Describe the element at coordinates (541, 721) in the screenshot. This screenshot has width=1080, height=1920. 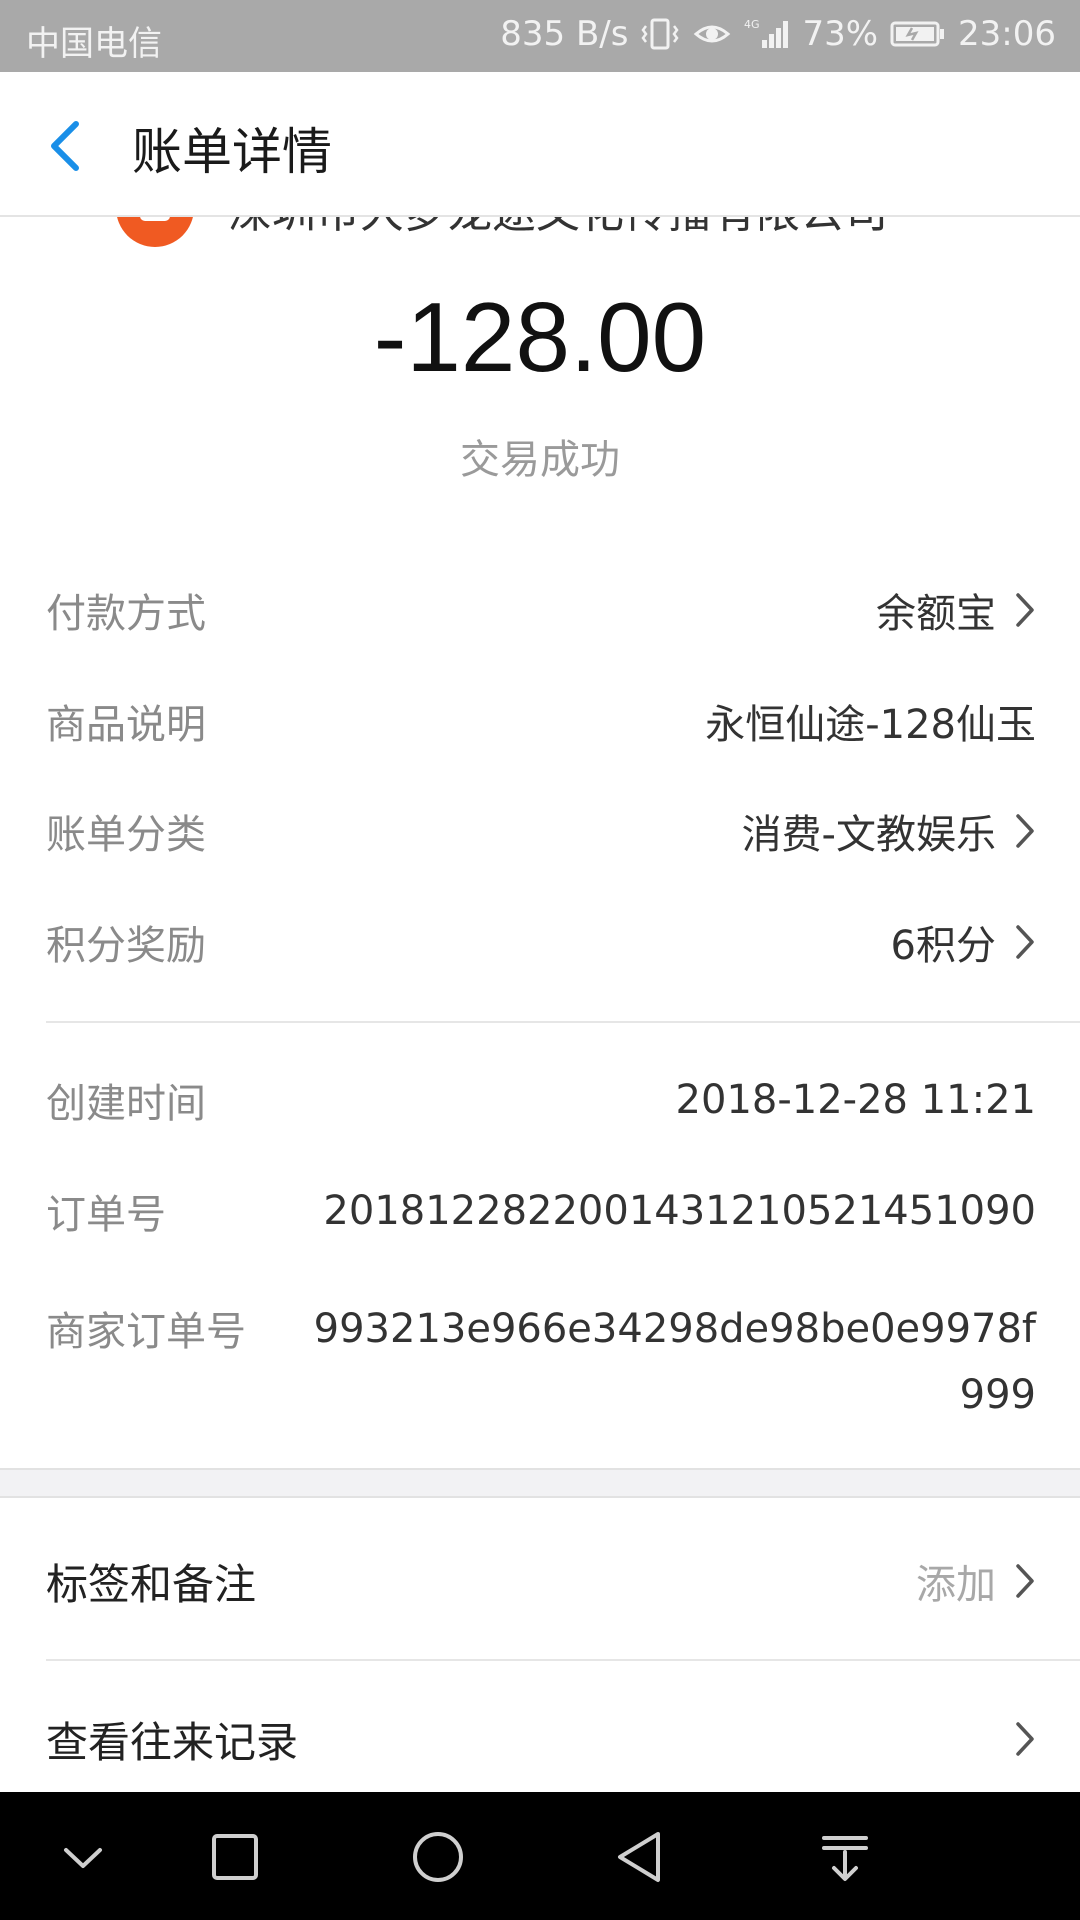
I see `product-description-row: 商品说明 永恒仙途-128仙玉` at that location.